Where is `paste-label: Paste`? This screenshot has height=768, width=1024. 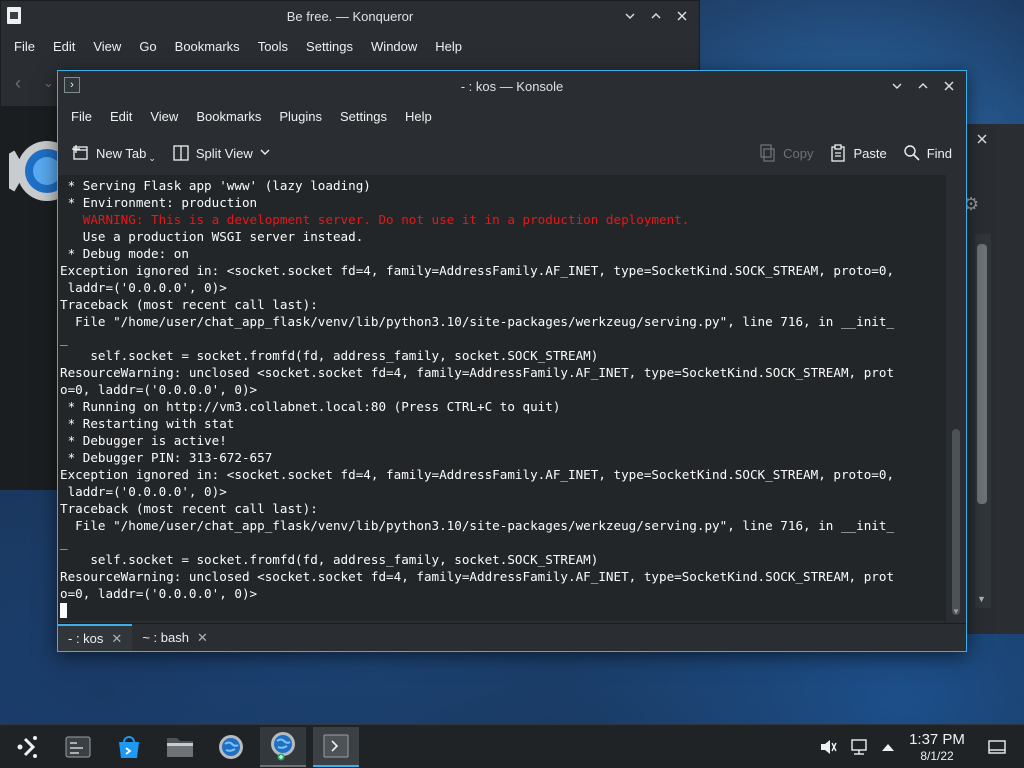
paste-label: Paste is located at coordinates (870, 153).